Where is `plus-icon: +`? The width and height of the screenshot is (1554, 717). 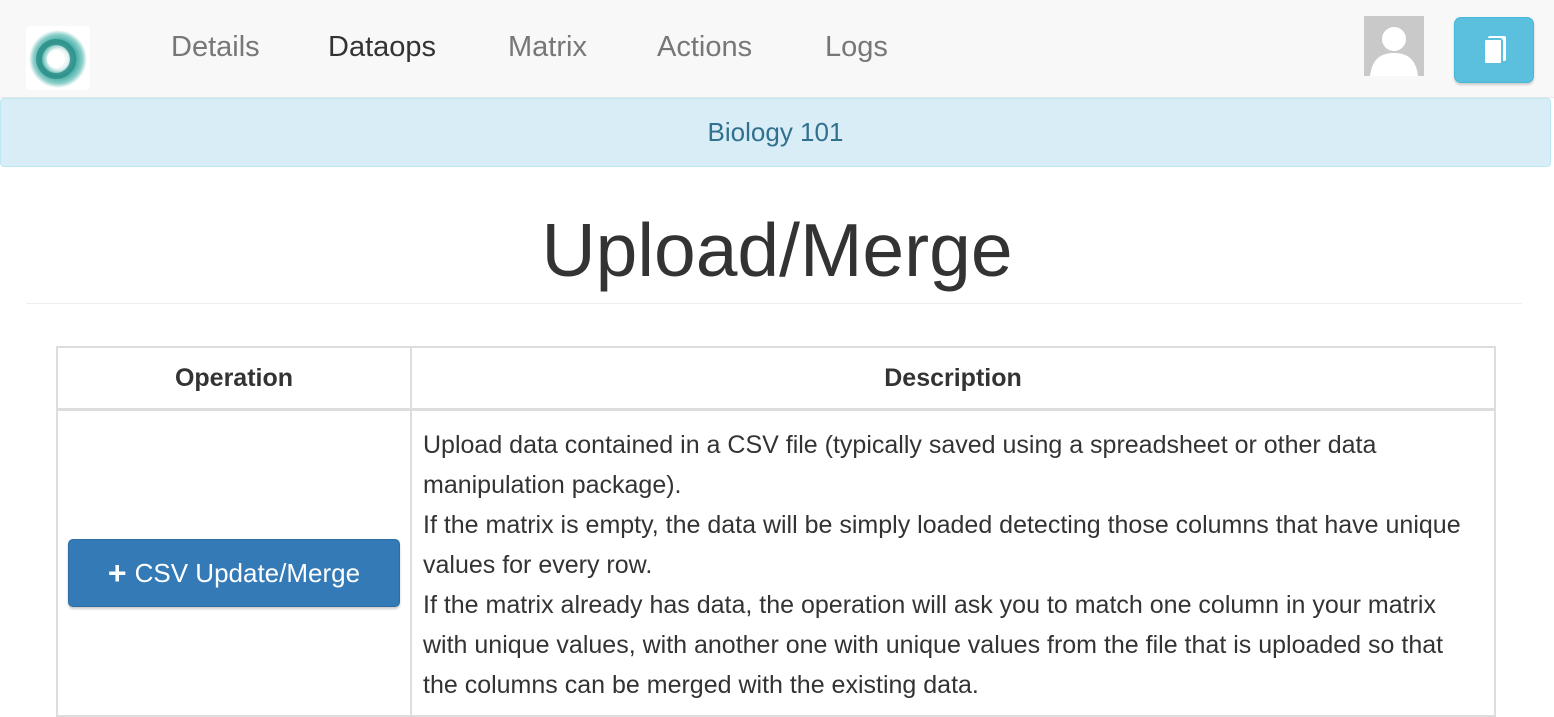 plus-icon: + is located at coordinates (117, 573).